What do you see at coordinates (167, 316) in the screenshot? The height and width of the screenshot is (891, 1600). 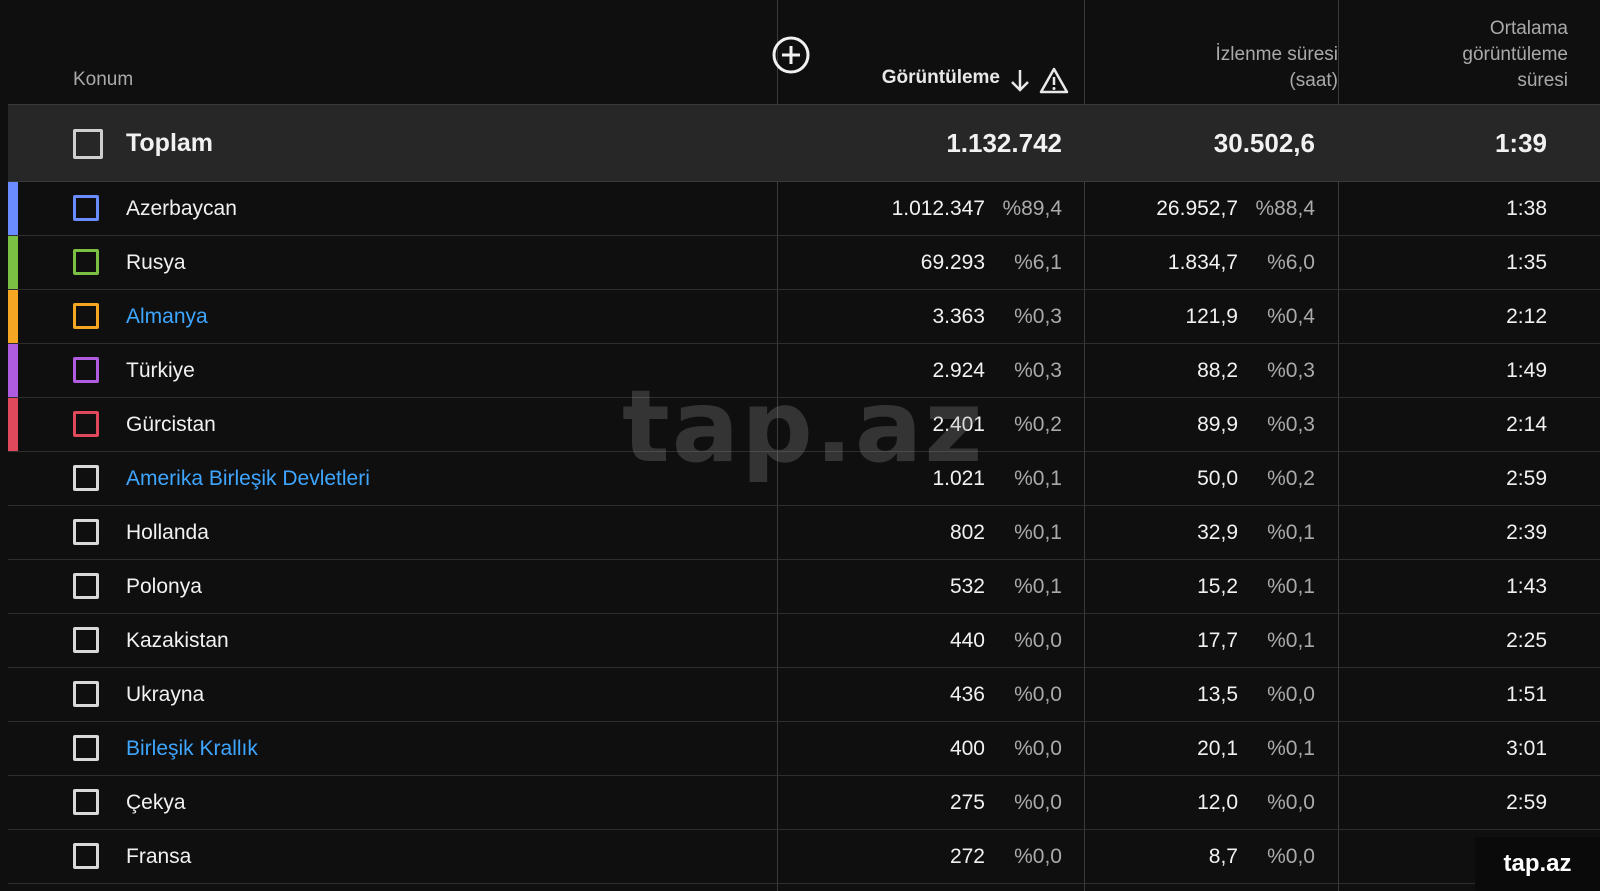 I see `location-name: Almanya` at bounding box center [167, 316].